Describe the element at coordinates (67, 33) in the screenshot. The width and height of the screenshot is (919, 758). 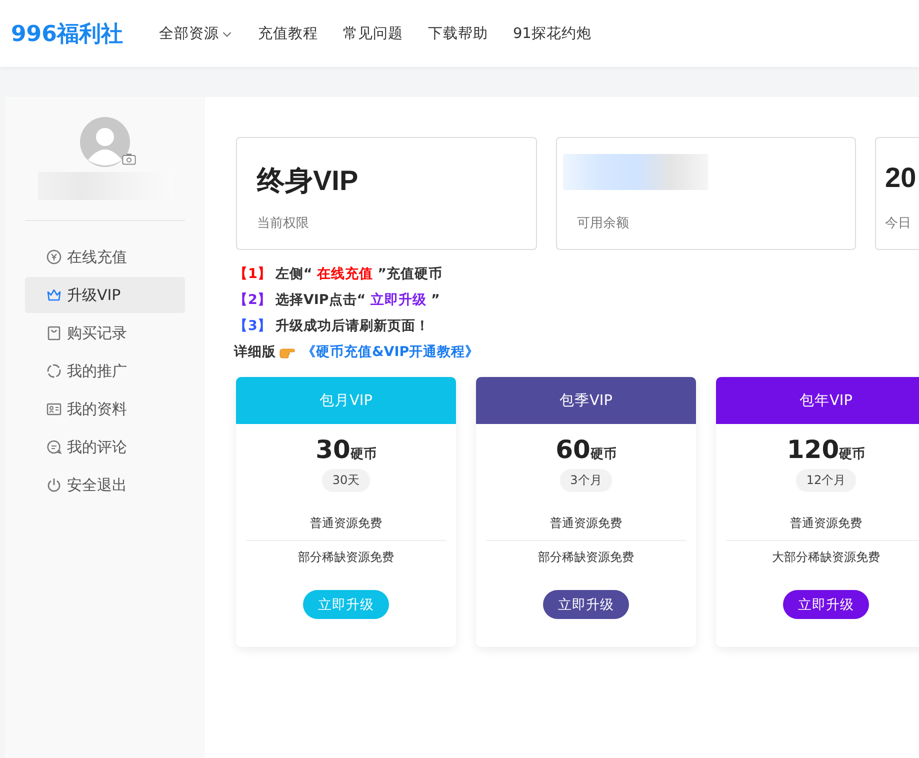
I see `site-logo: 996福利社` at that location.